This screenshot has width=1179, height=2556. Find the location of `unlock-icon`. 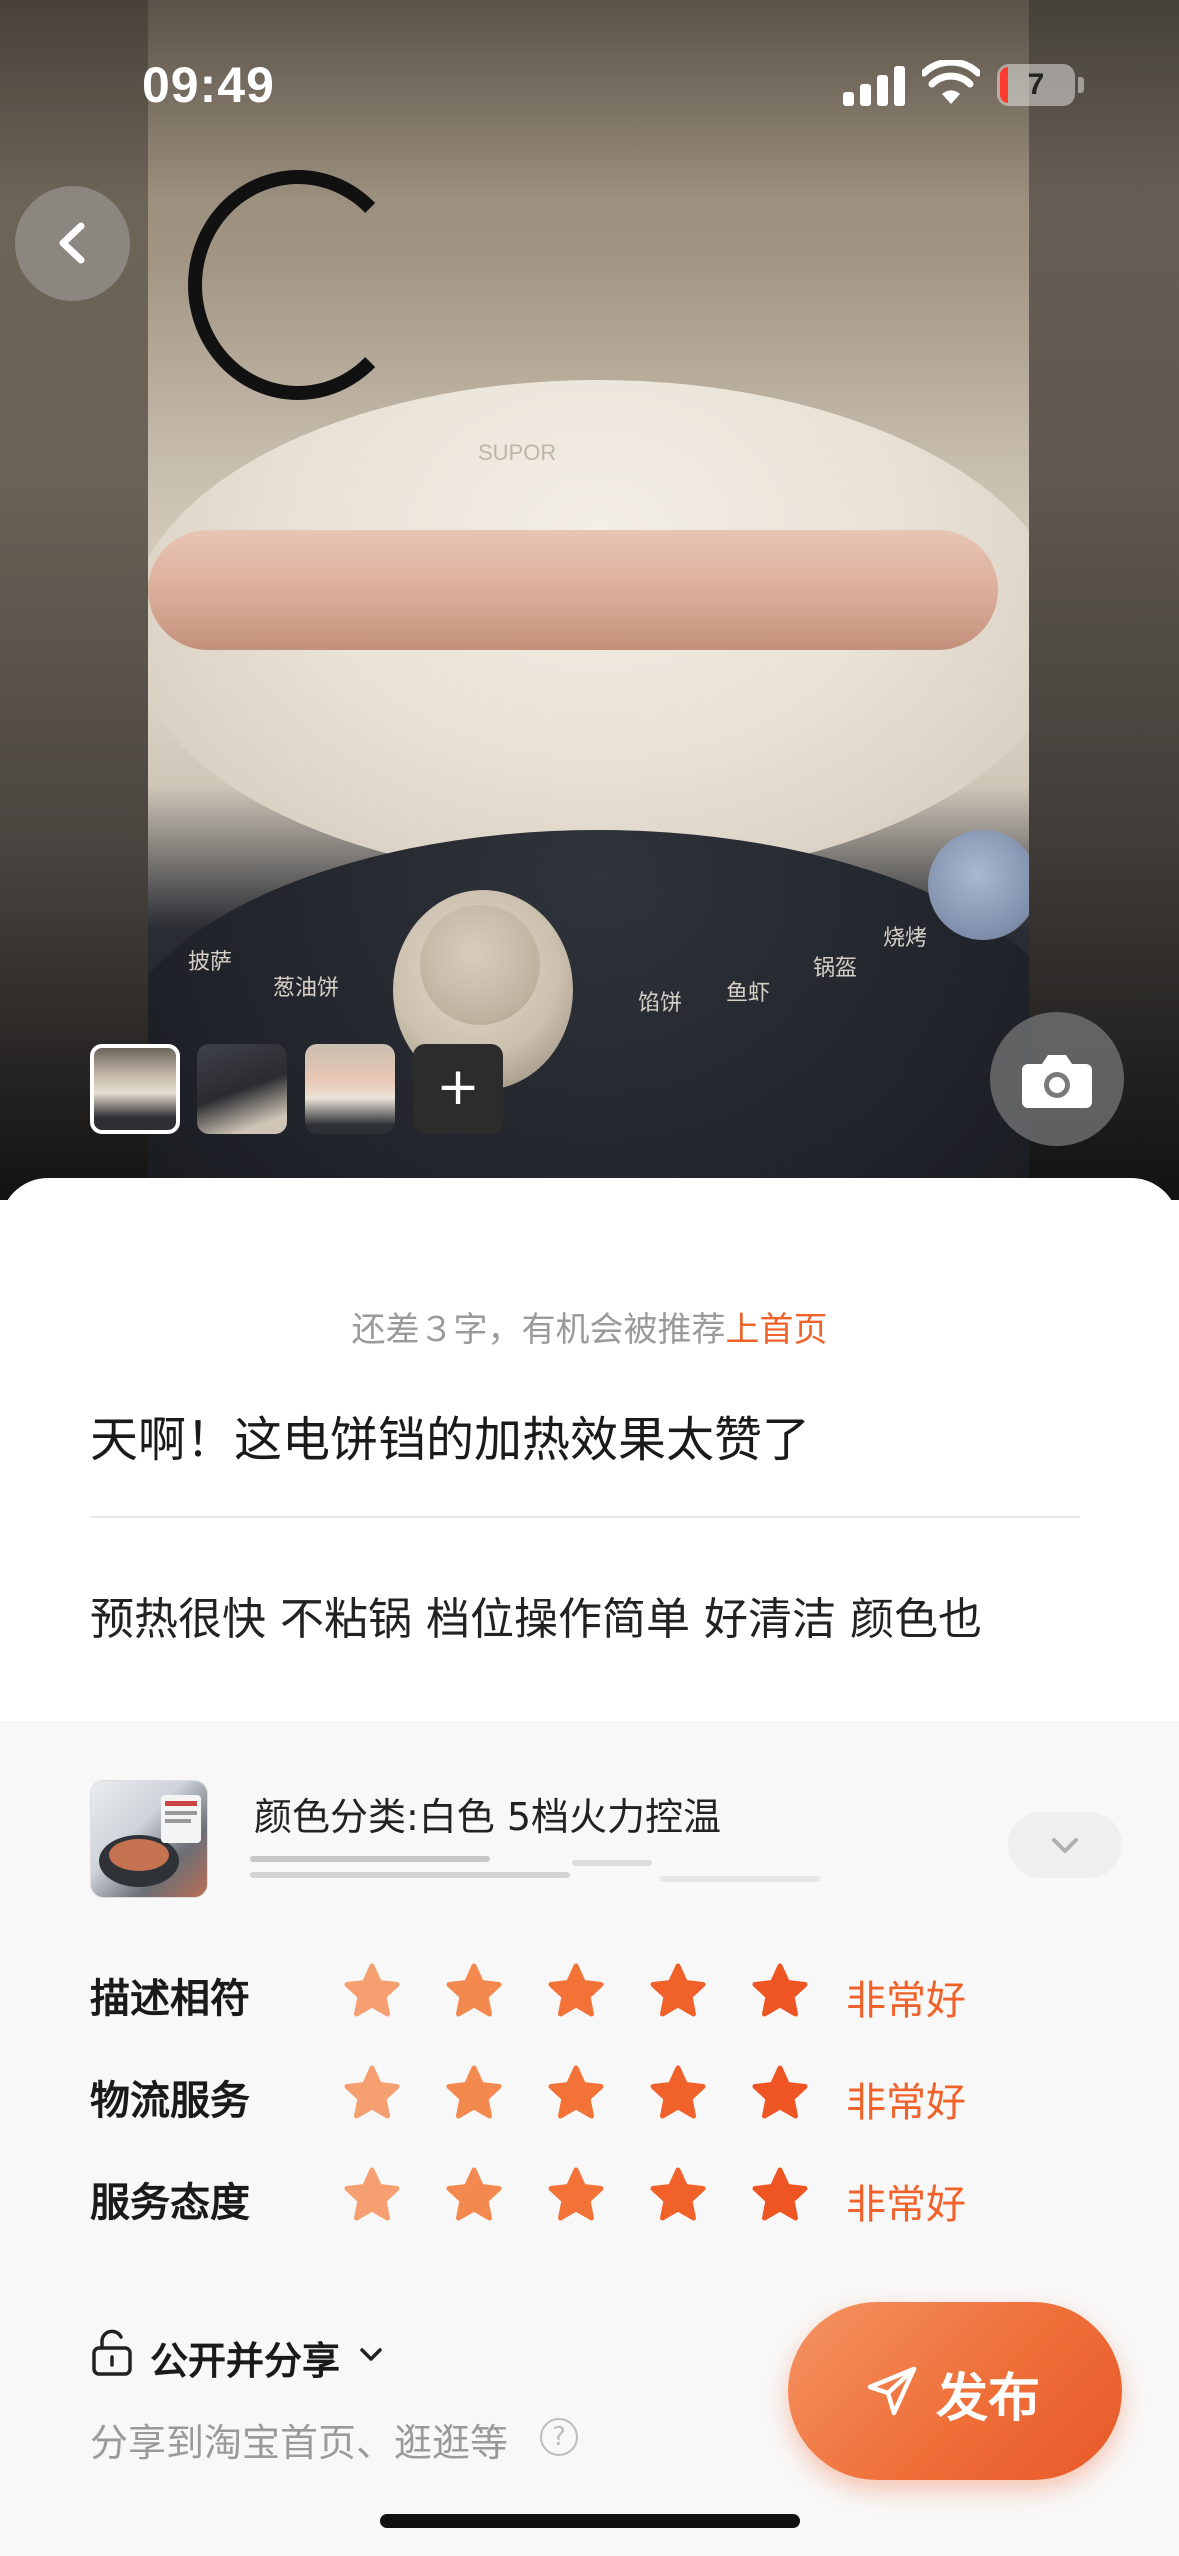

unlock-icon is located at coordinates (112, 2352).